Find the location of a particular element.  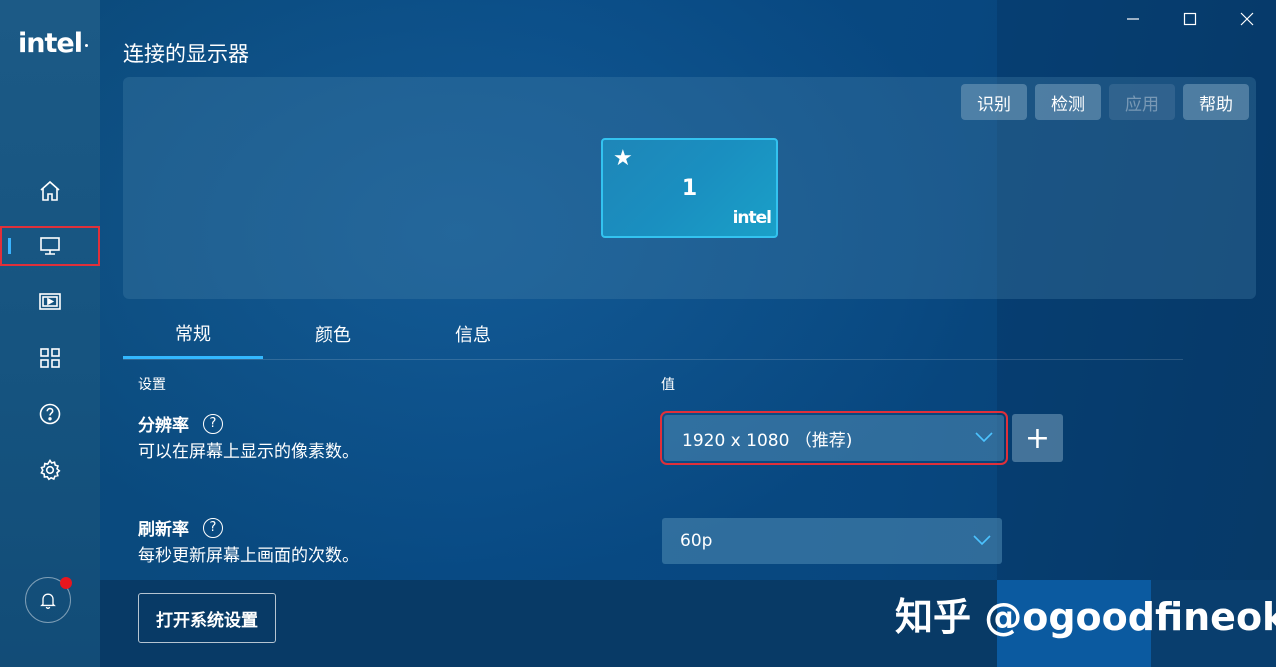

home-icon is located at coordinates (50, 190).